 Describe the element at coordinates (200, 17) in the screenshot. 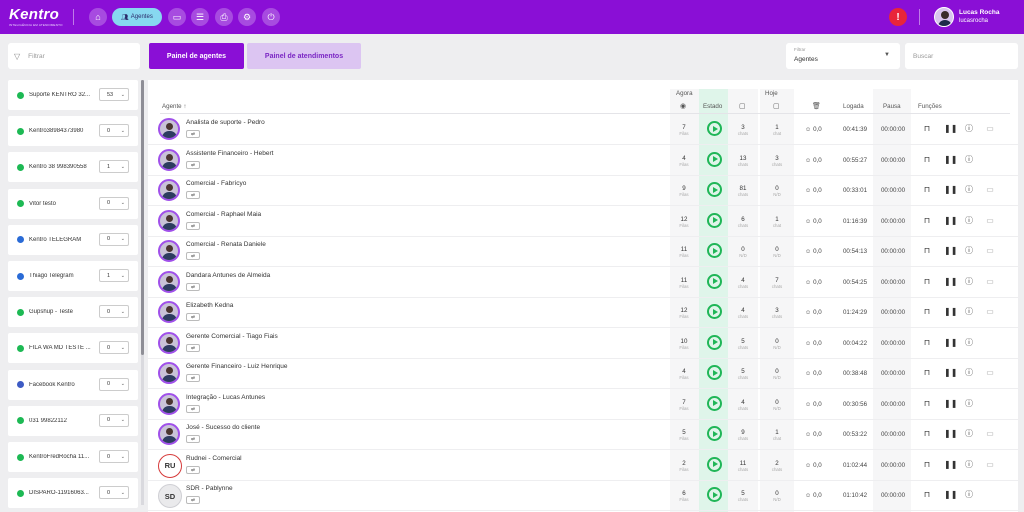

I see `nav-report-button: ☰` at that location.